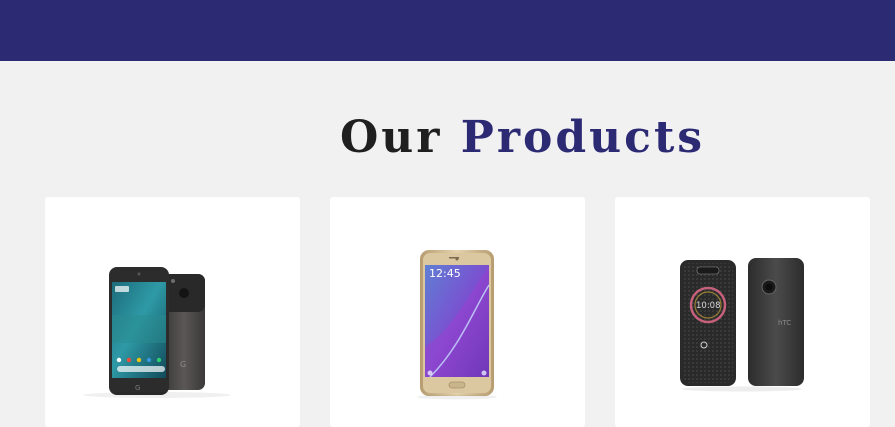 This screenshot has width=895, height=427. Describe the element at coordinates (447, 138) in the screenshot. I see `section-heading: Our Products` at that location.